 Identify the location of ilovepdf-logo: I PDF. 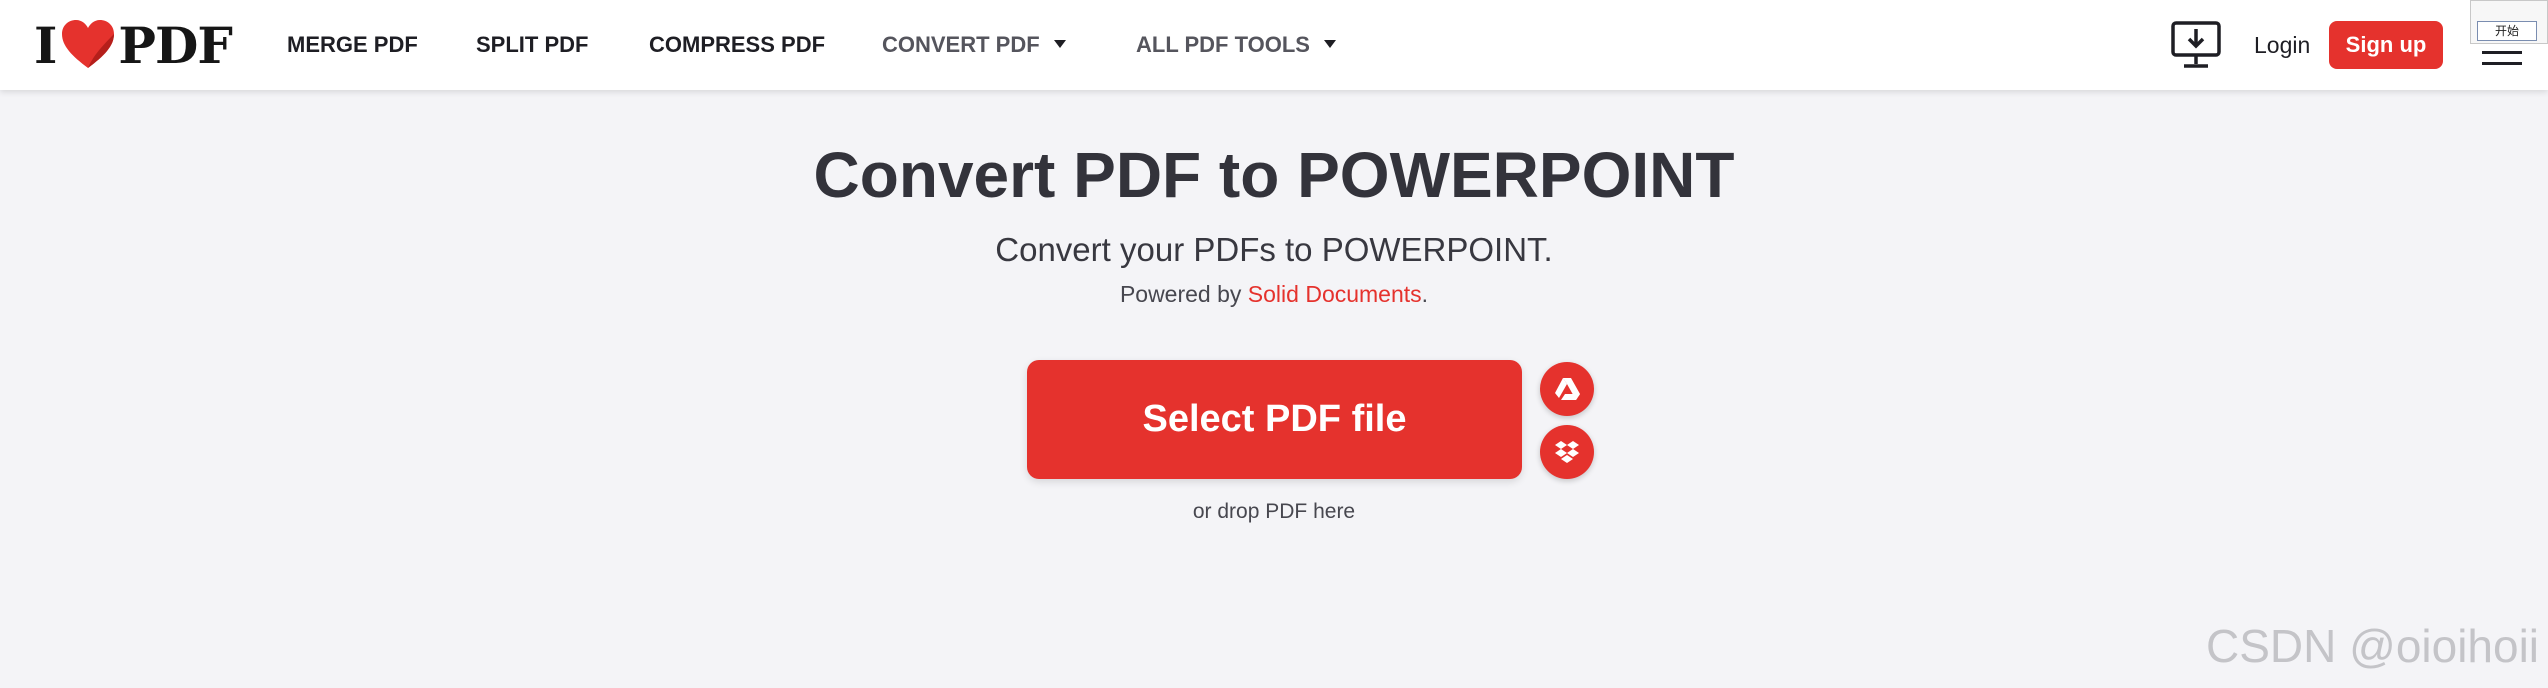
(133, 45).